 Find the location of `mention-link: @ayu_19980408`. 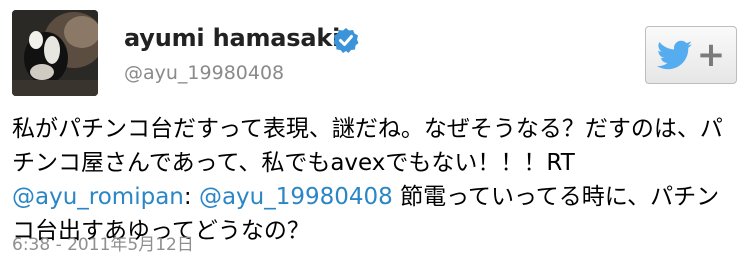

mention-link: @ayu_19980408 is located at coordinates (296, 197).